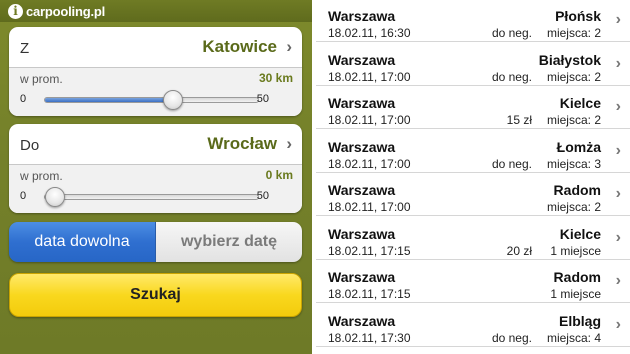 Image resolution: width=630 pixels, height=354 pixels. Describe the element at coordinates (66, 11) in the screenshot. I see `app-name: carpooling.pl` at that location.